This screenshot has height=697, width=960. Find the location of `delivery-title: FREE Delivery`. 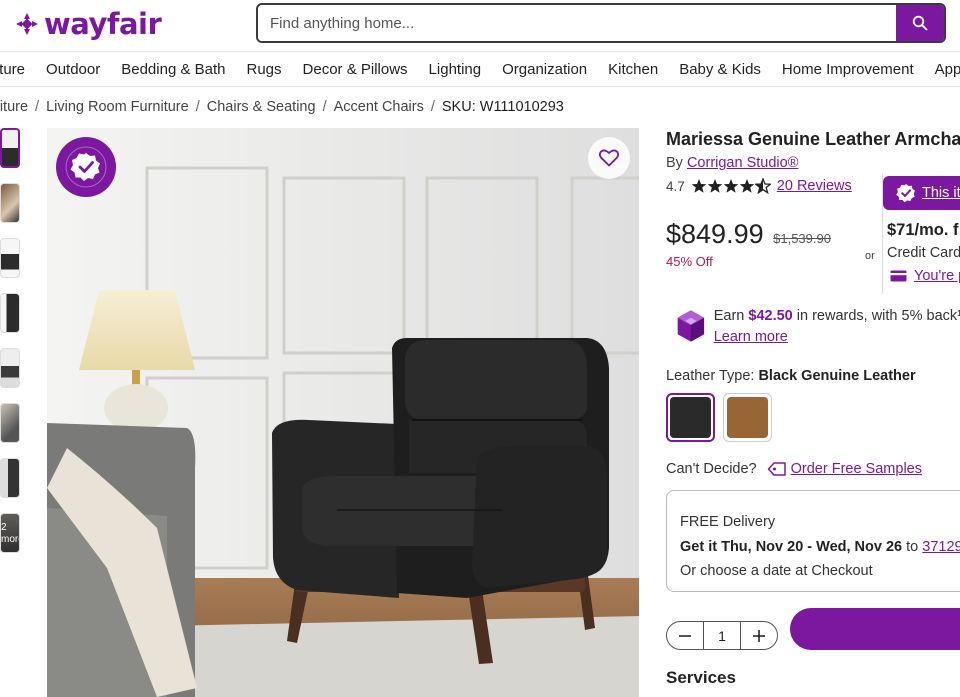

delivery-title: FREE Delivery is located at coordinates (728, 522).